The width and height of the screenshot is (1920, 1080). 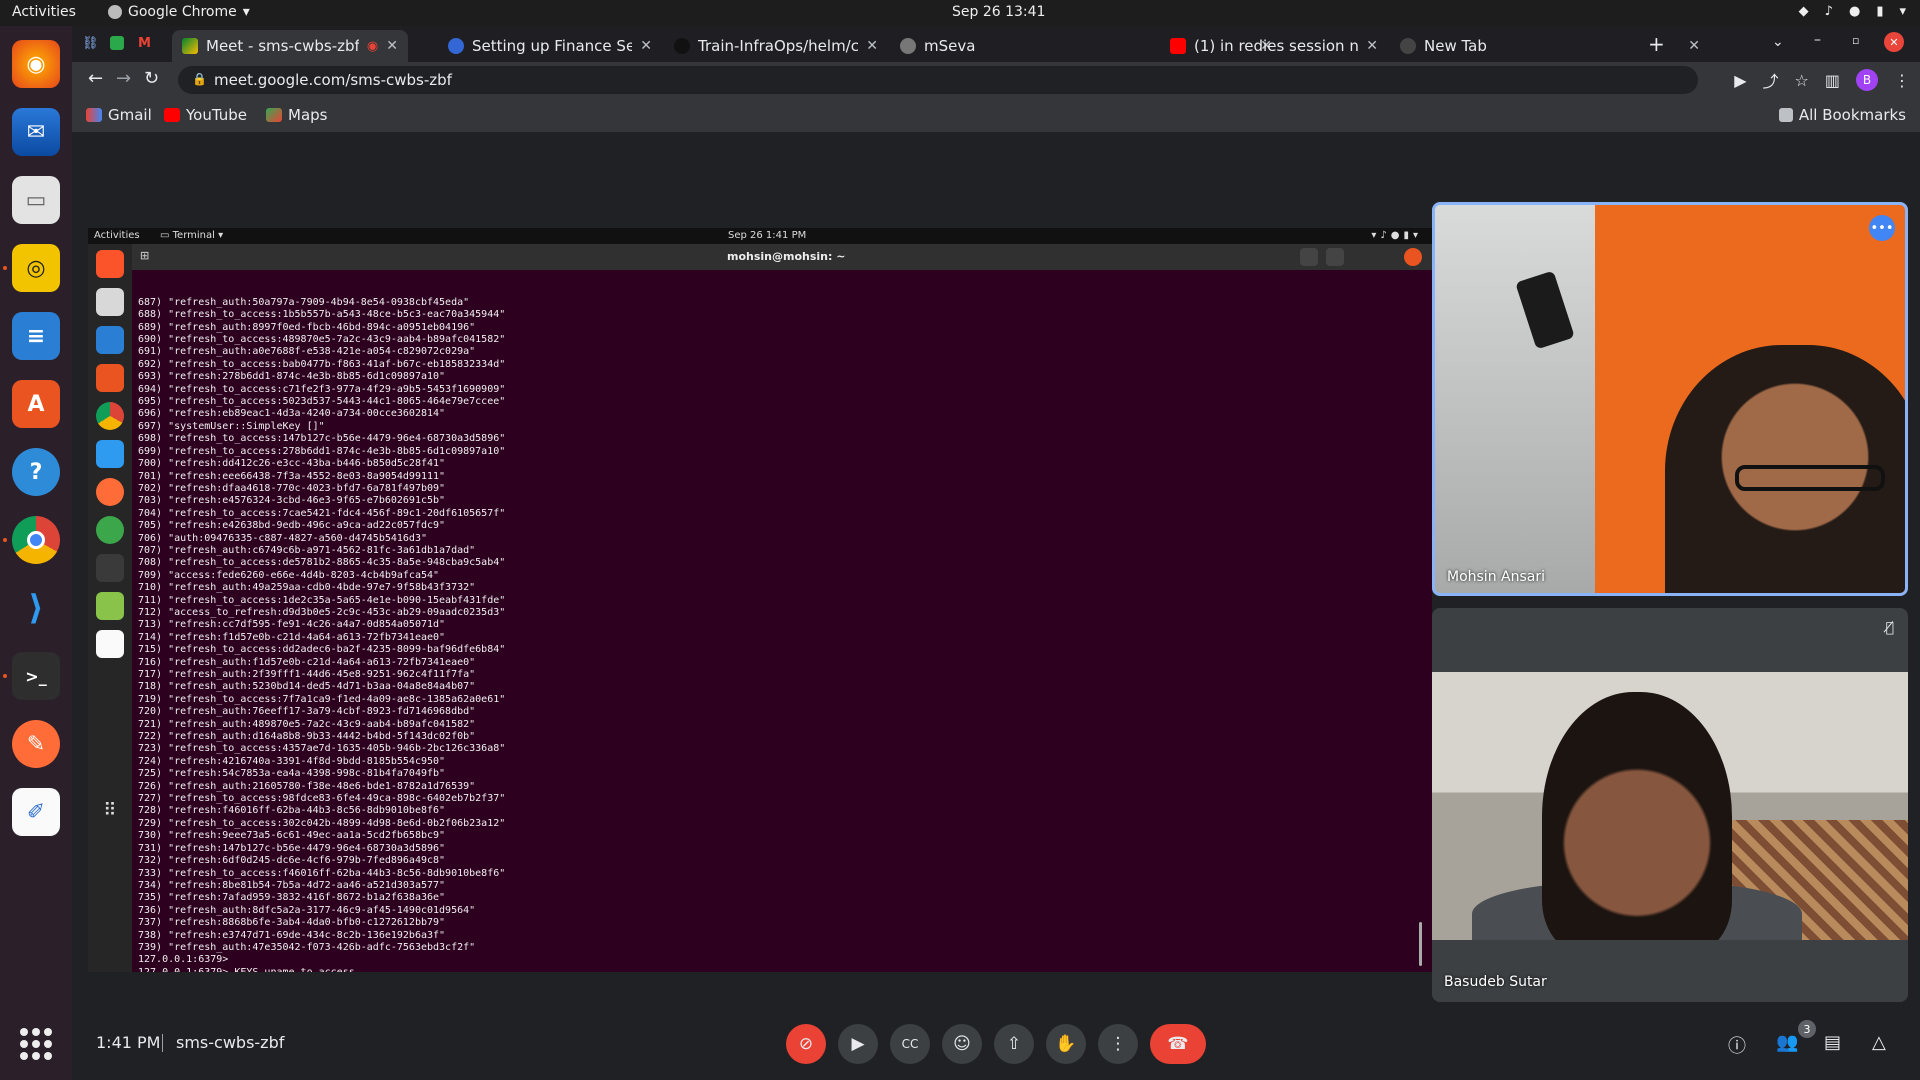 What do you see at coordinates (110, 492) in the screenshot?
I see `postman-icon` at bounding box center [110, 492].